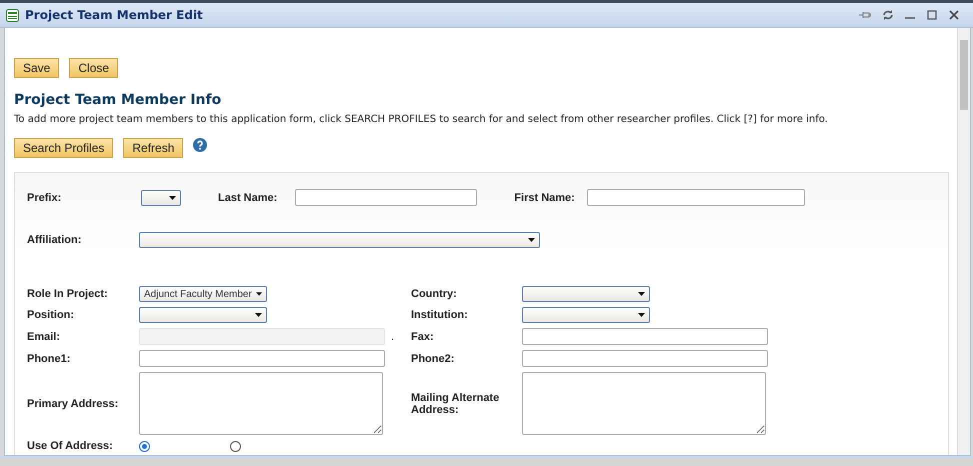 This screenshot has height=466, width=973. What do you see at coordinates (118, 100) in the screenshot?
I see `section-title: Project Team Member Info` at bounding box center [118, 100].